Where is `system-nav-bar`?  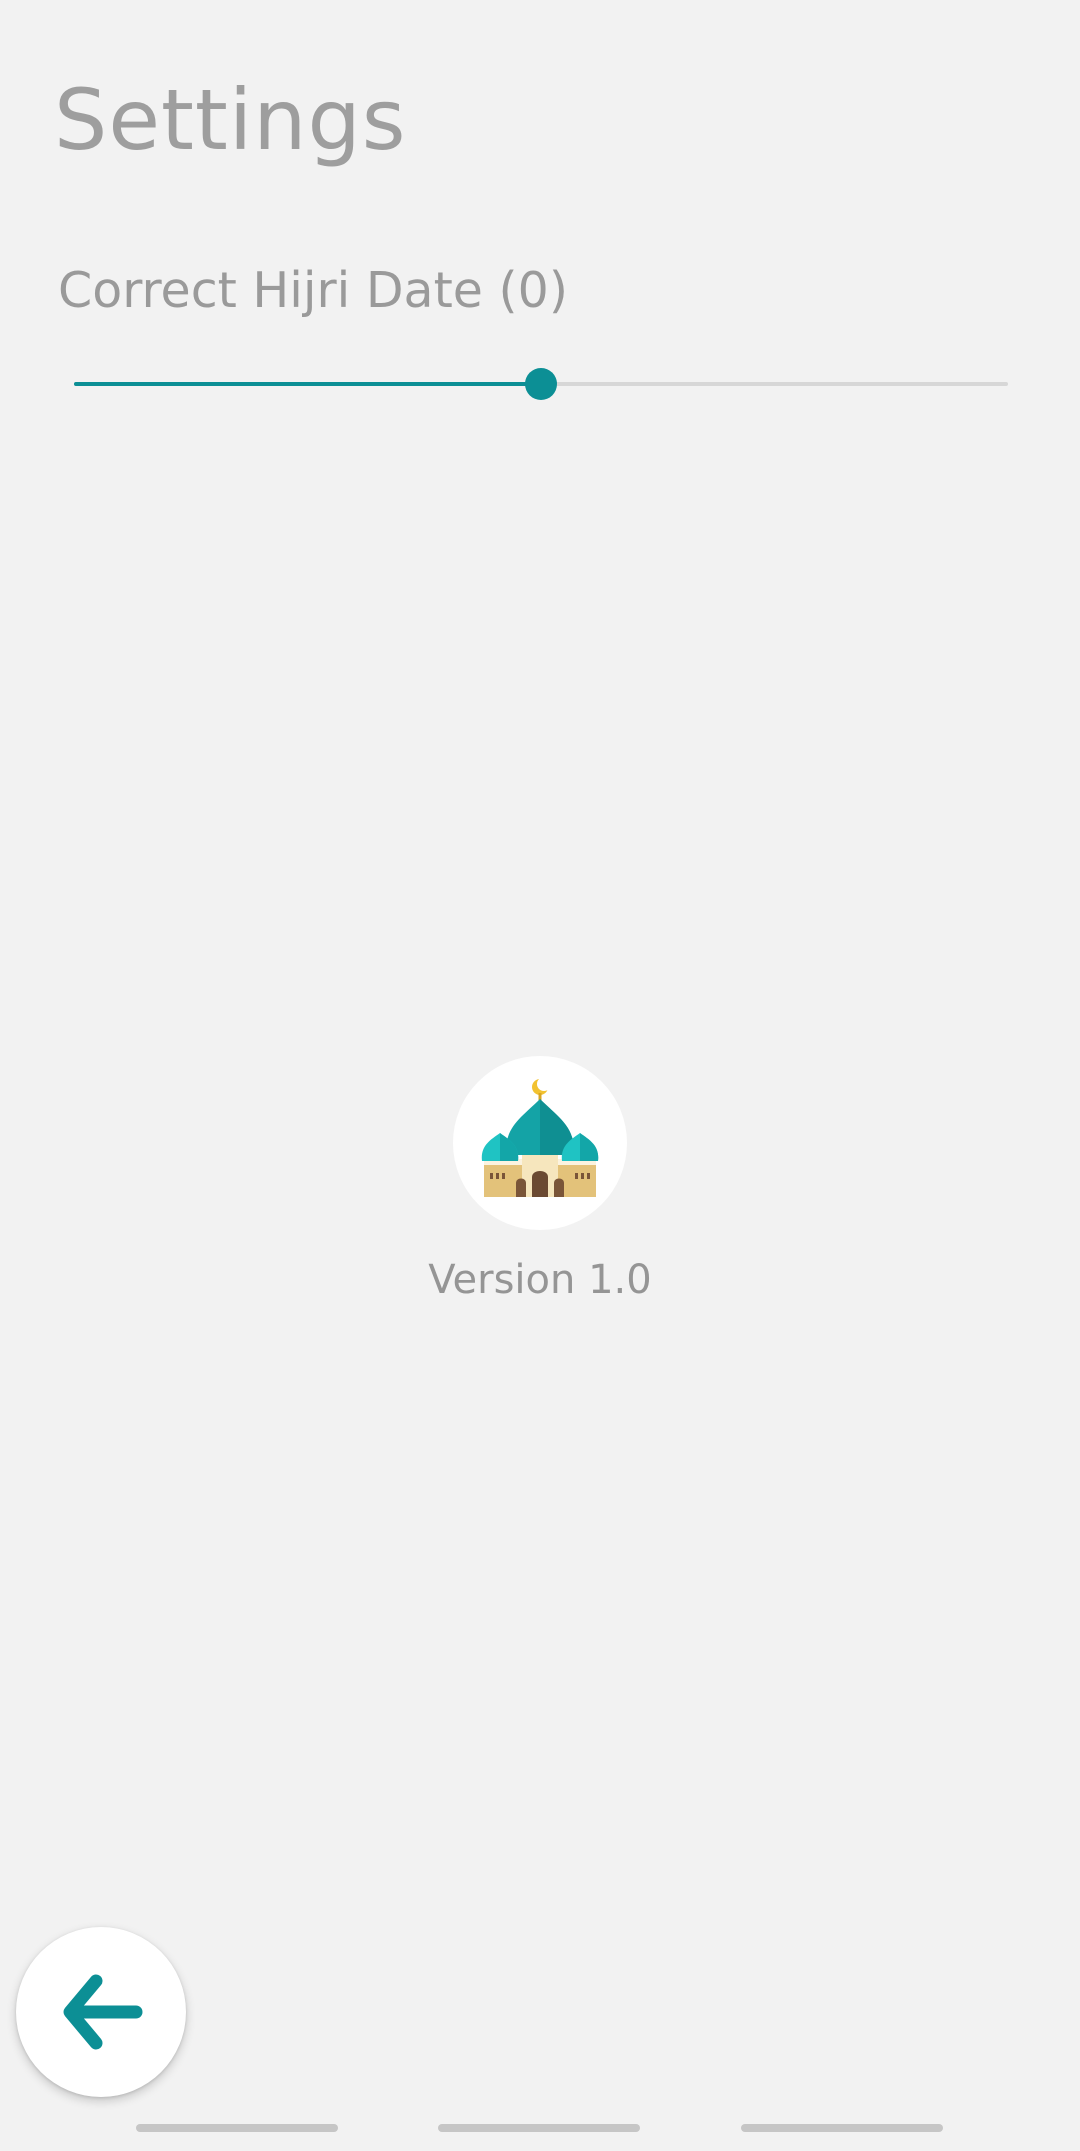 system-nav-bar is located at coordinates (540, 2131).